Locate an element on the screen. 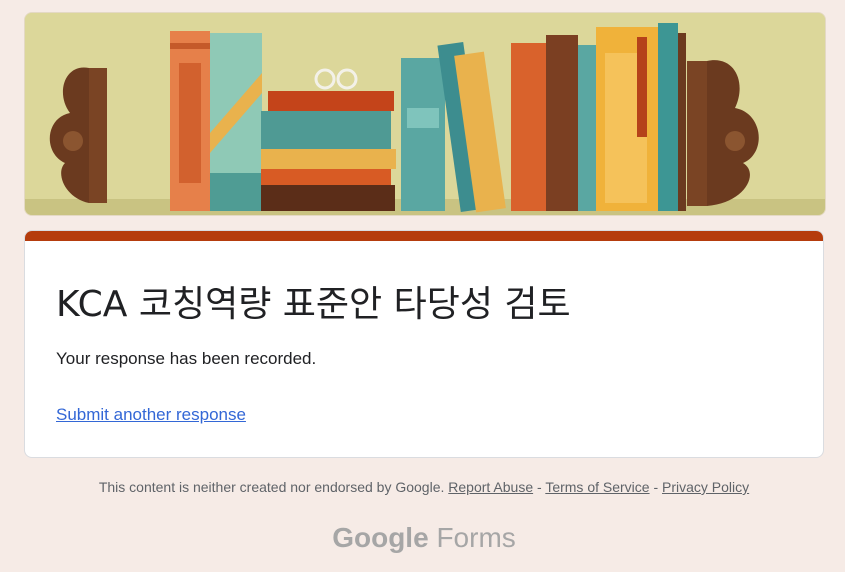 This screenshot has height=572, width=845. terms-of-service-link: Terms of Service is located at coordinates (597, 487).